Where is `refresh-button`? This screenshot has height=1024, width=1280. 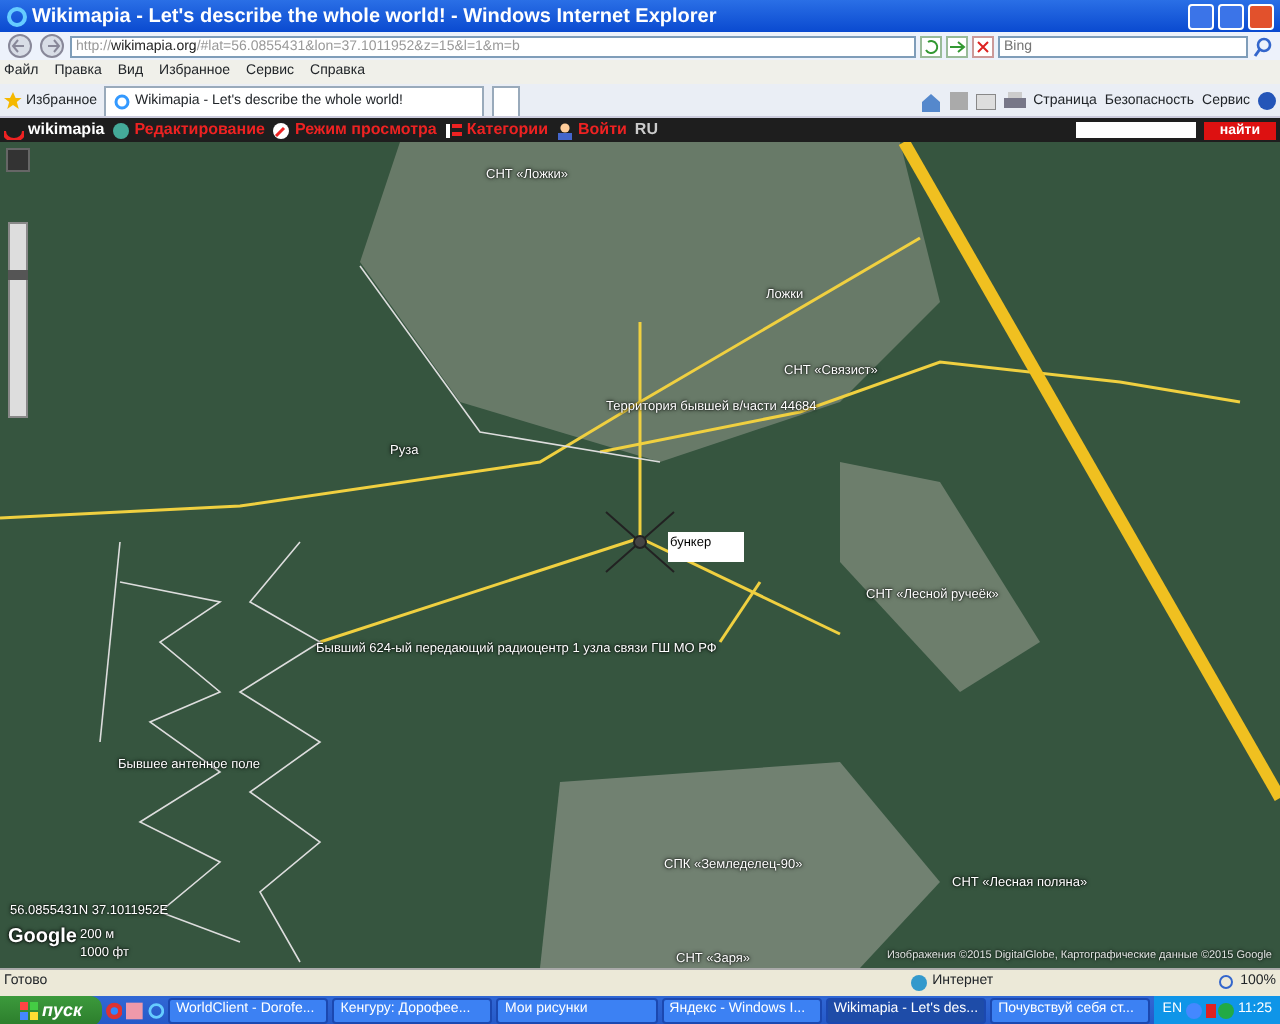
refresh-button is located at coordinates (931, 46).